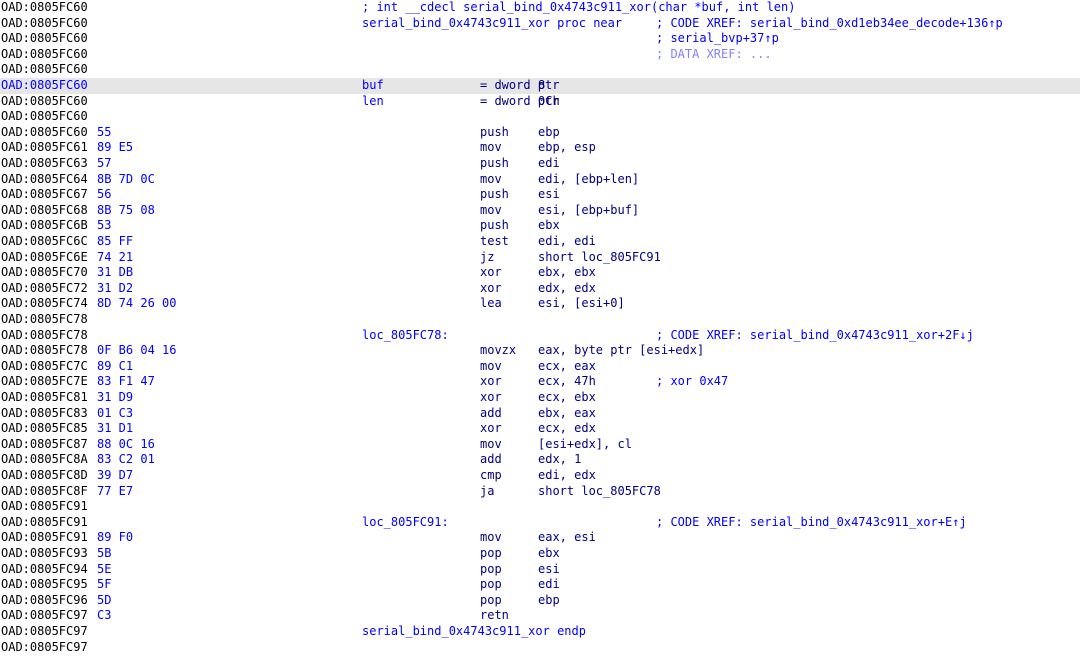 The image size is (1080, 658). I want to click on instruction-operands: short loc_805FC91, so click(599, 258).